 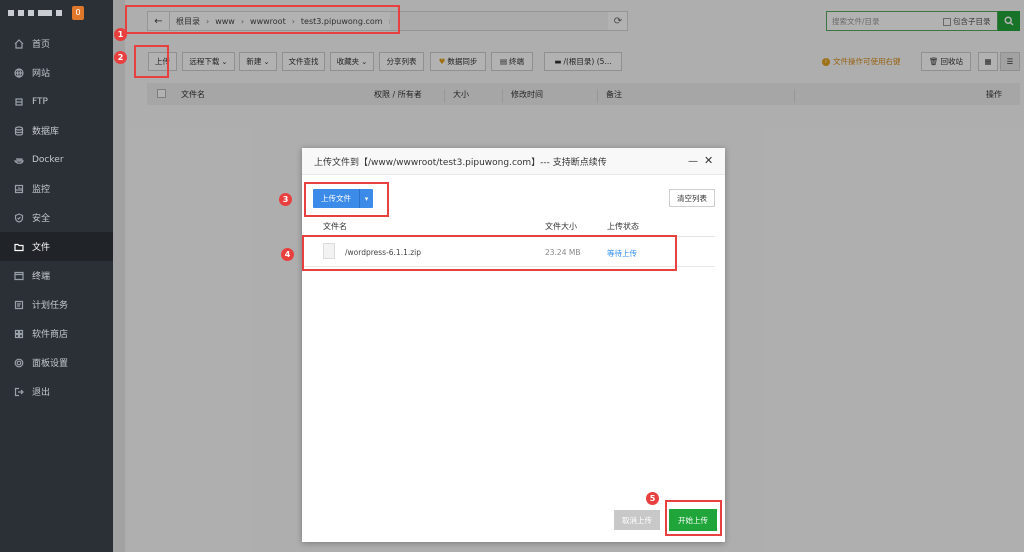 What do you see at coordinates (56, 217) in the screenshot?
I see `sidebar-item-security: 安全` at bounding box center [56, 217].